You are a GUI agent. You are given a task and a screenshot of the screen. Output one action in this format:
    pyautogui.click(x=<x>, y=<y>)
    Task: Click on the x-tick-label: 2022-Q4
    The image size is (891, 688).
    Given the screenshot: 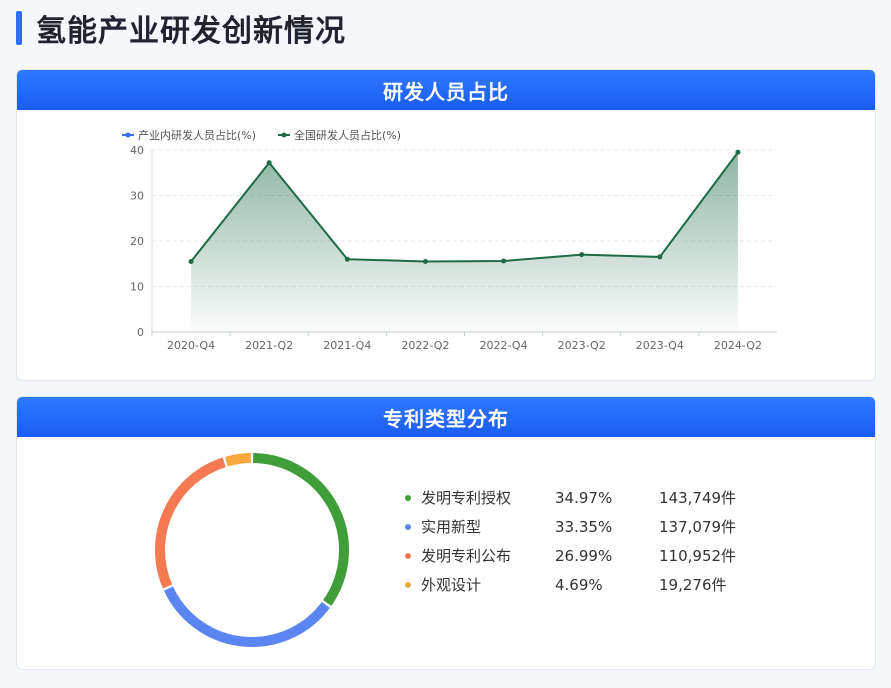 What is the action you would take?
    pyautogui.click(x=504, y=345)
    